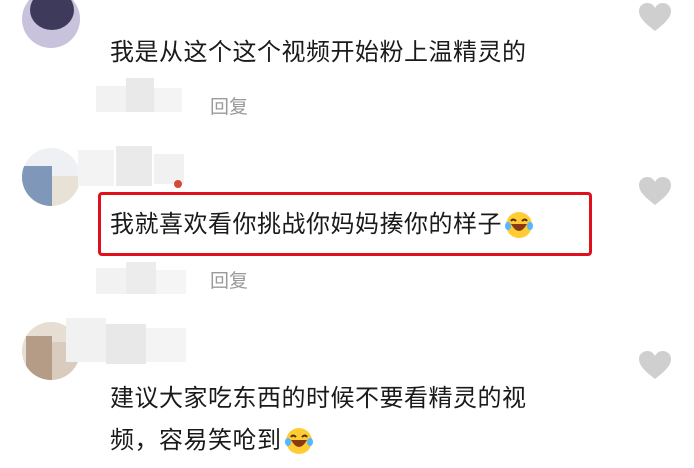 The height and width of the screenshot is (468, 694). Describe the element at coordinates (318, 398) in the screenshot. I see `comment-text-line-1: 建议大家吃东西的时候不要看精灵的视` at that location.